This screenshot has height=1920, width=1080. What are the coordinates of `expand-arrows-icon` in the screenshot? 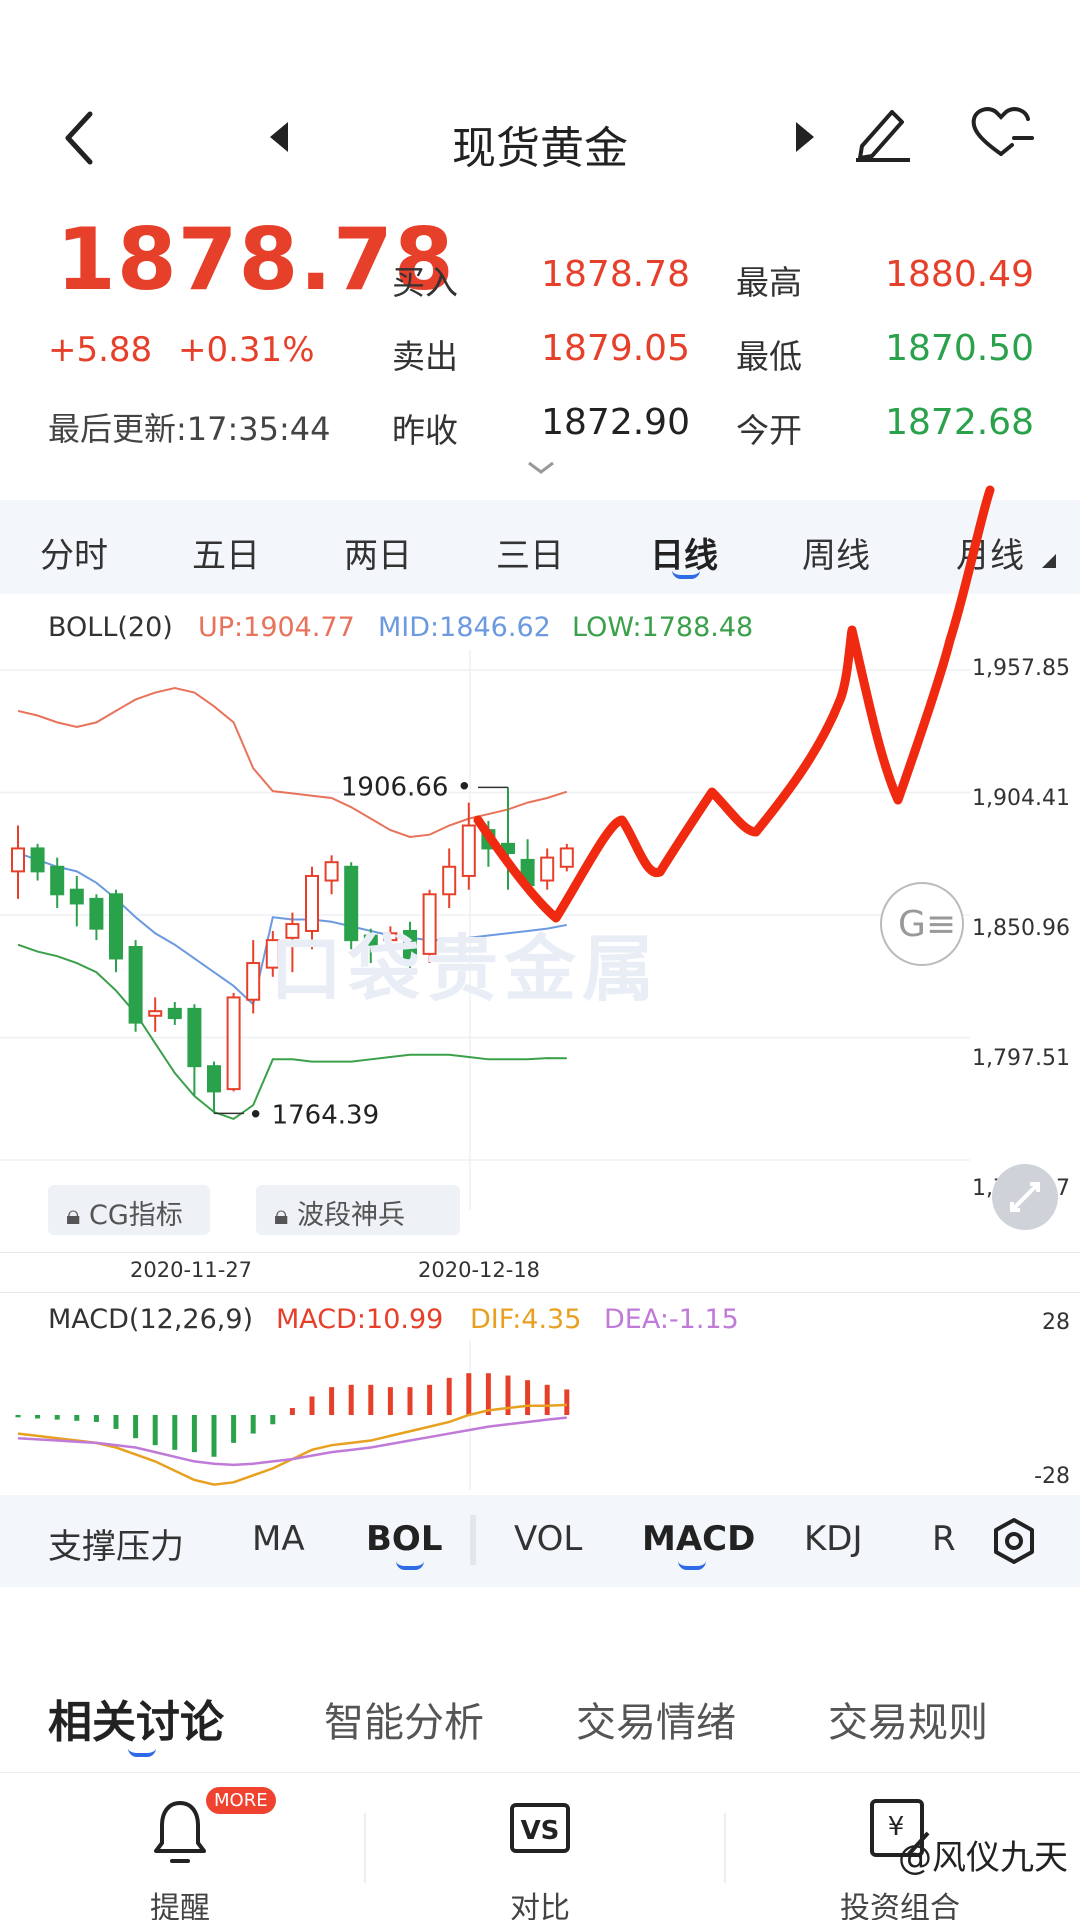 It's located at (1025, 1197).